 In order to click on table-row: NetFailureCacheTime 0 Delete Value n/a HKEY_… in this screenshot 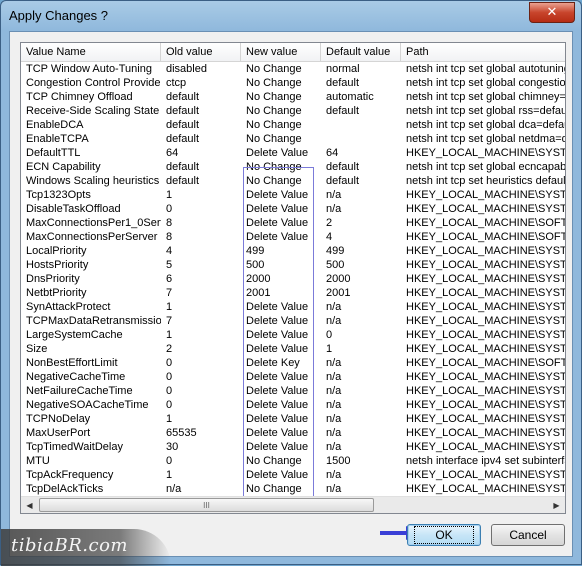, I will do `click(293, 391)`.